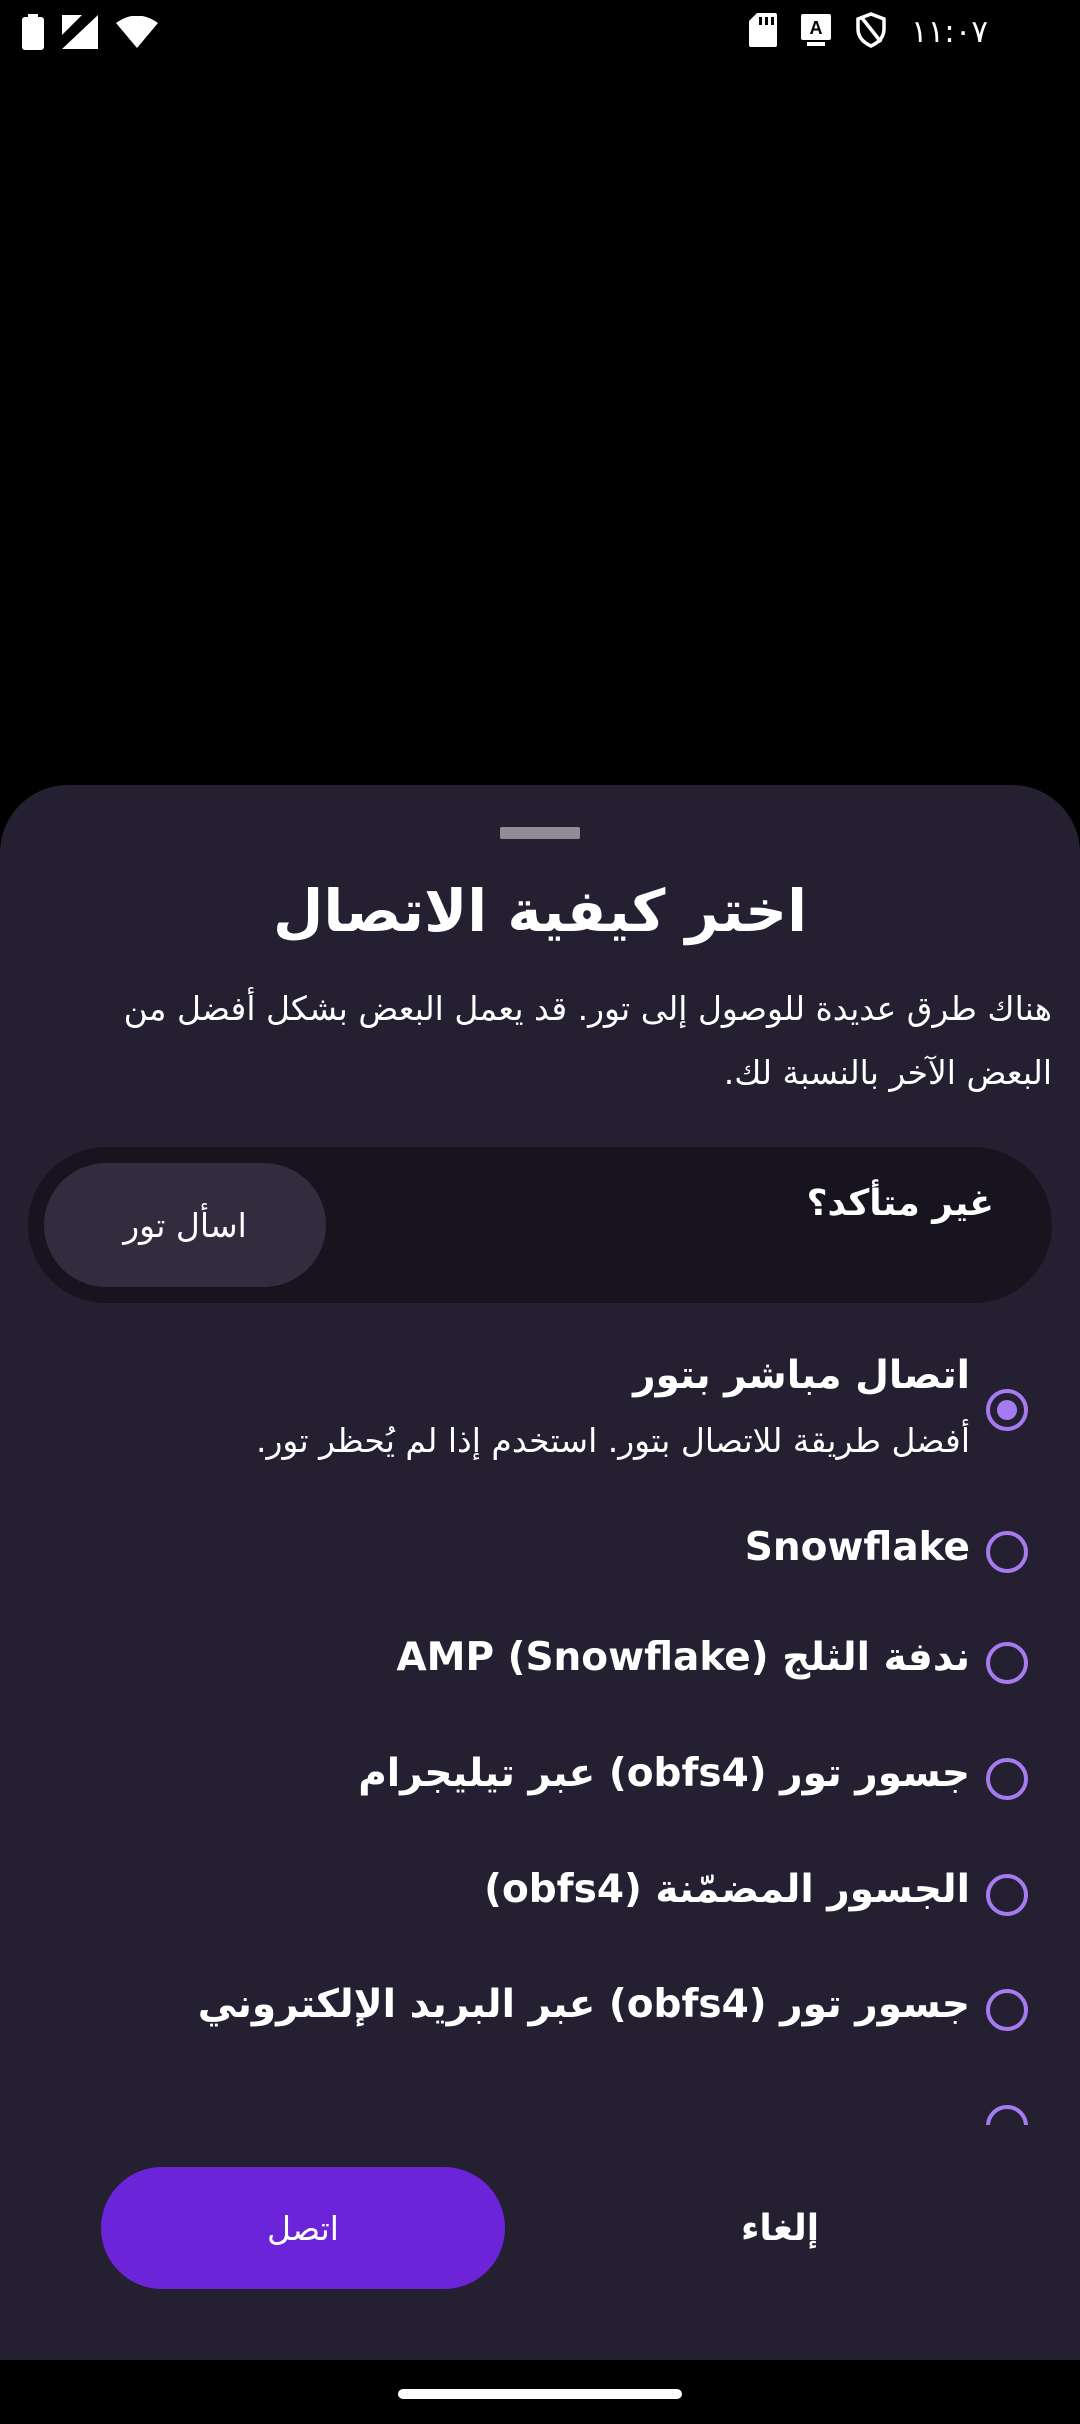  I want to click on option-title: جسور تور (obfs4) عبر البريد الإلكتروني, so click(583, 2004).